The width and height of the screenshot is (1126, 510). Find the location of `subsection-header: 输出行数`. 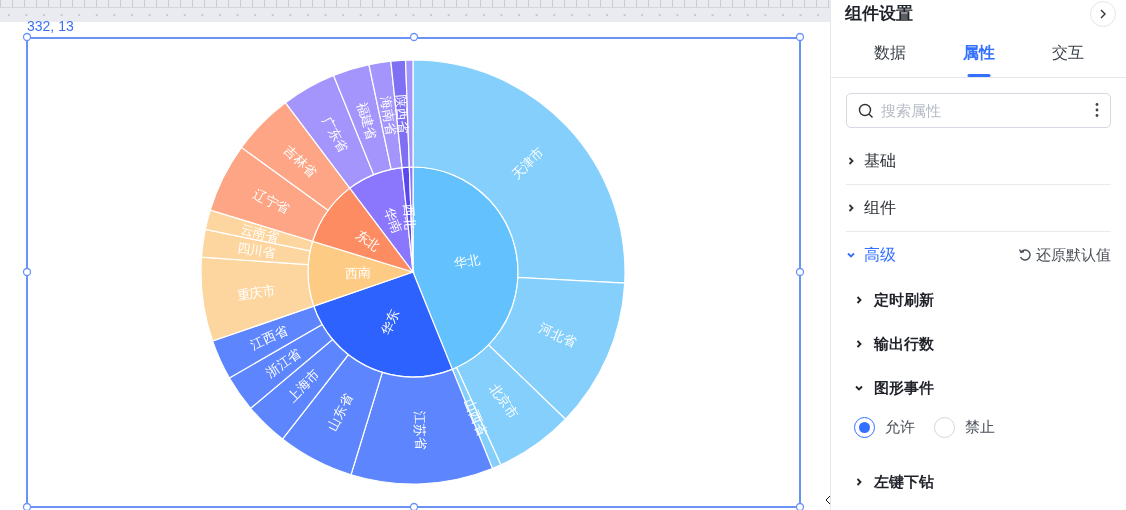

subsection-header: 输出行数 is located at coordinates (982, 344).